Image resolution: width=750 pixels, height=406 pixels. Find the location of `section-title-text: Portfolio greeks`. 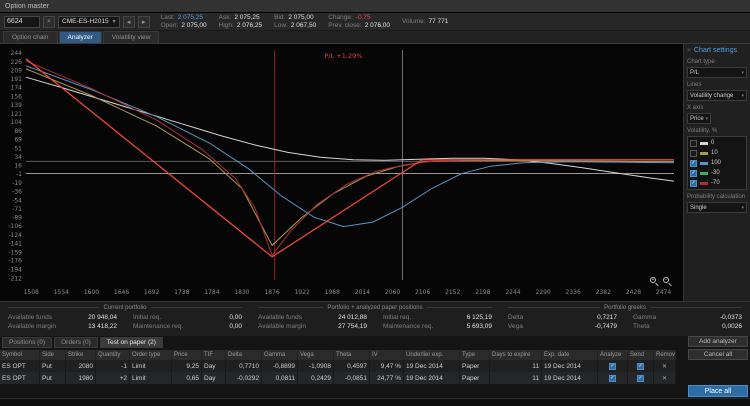

section-title-text: Portfolio greeks is located at coordinates (625, 307).